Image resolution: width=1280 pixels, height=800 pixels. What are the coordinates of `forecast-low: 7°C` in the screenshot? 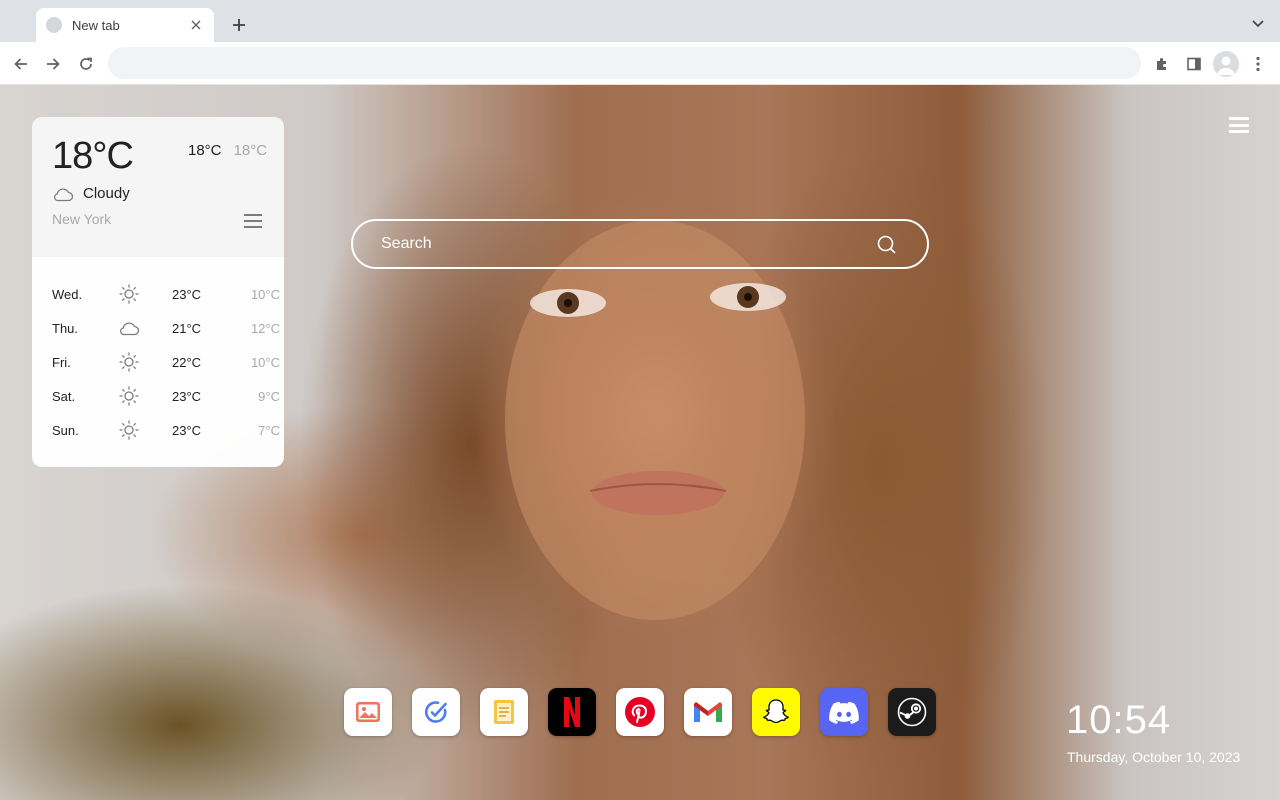 It's located at (269, 430).